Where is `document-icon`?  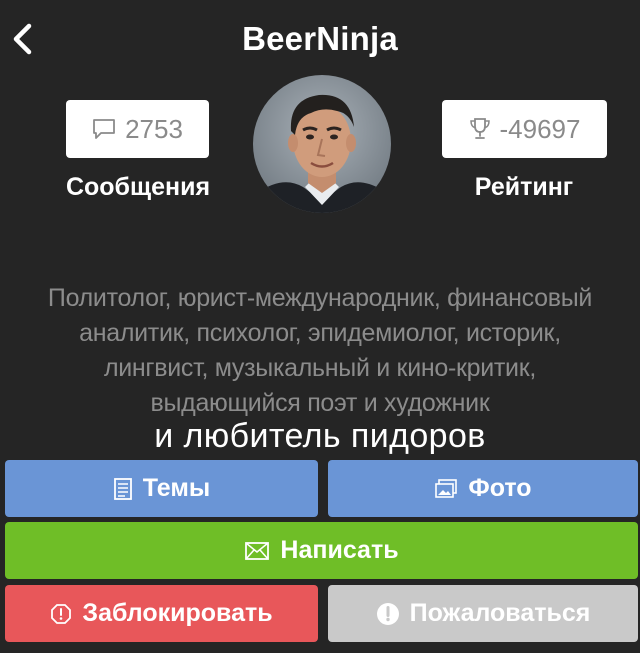 document-icon is located at coordinates (122, 488).